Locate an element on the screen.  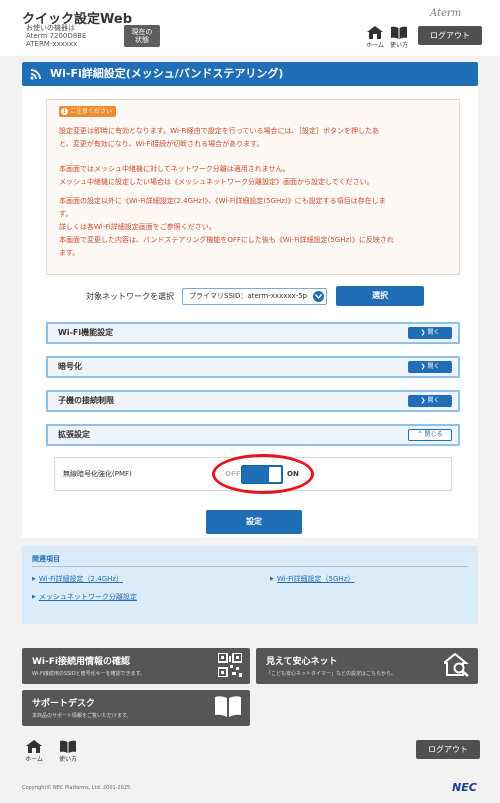
footer-home-button: ホーム is located at coordinates (34, 751).